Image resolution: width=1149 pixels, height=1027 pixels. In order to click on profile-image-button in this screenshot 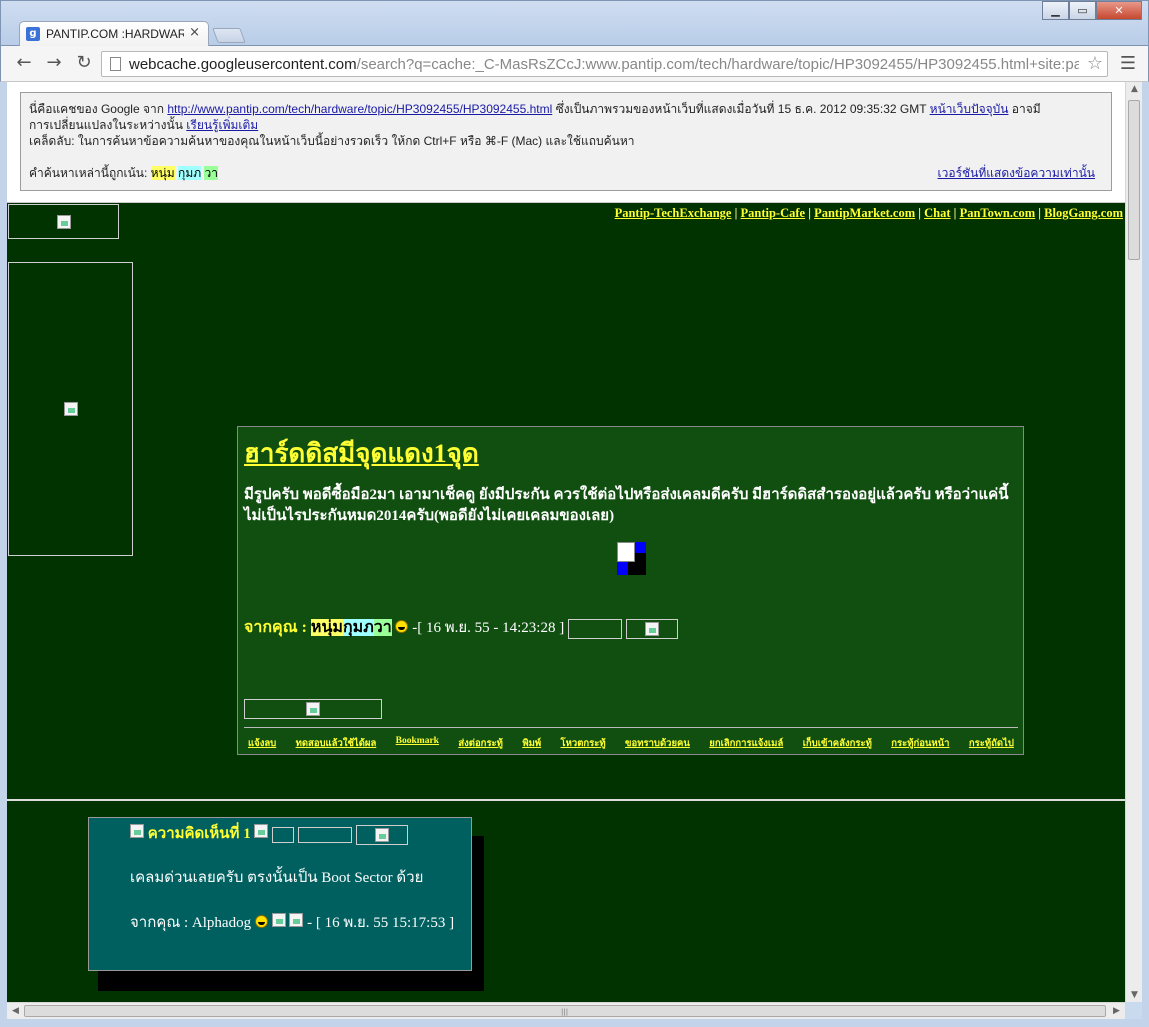, I will do `click(651, 628)`.